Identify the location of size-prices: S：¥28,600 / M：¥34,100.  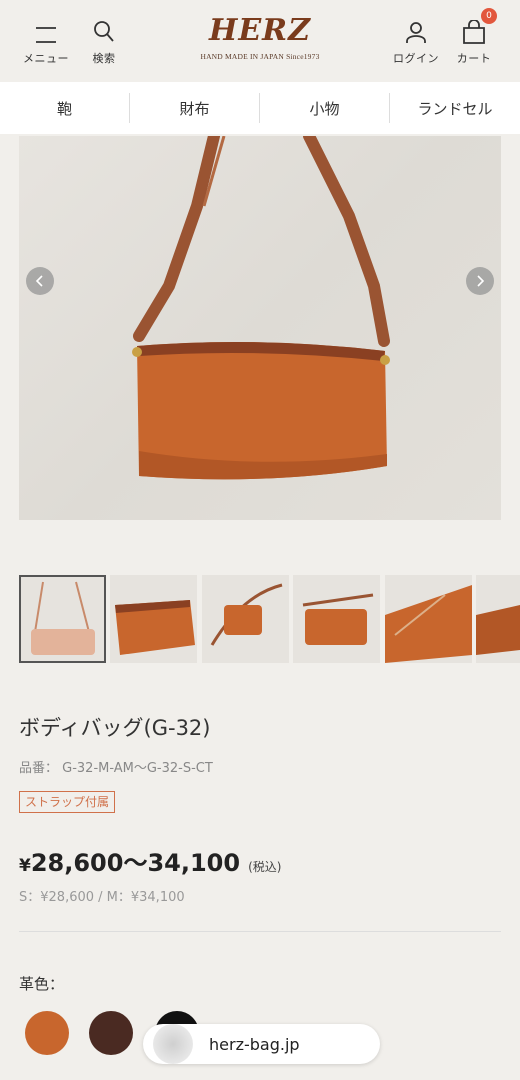
(102, 897).